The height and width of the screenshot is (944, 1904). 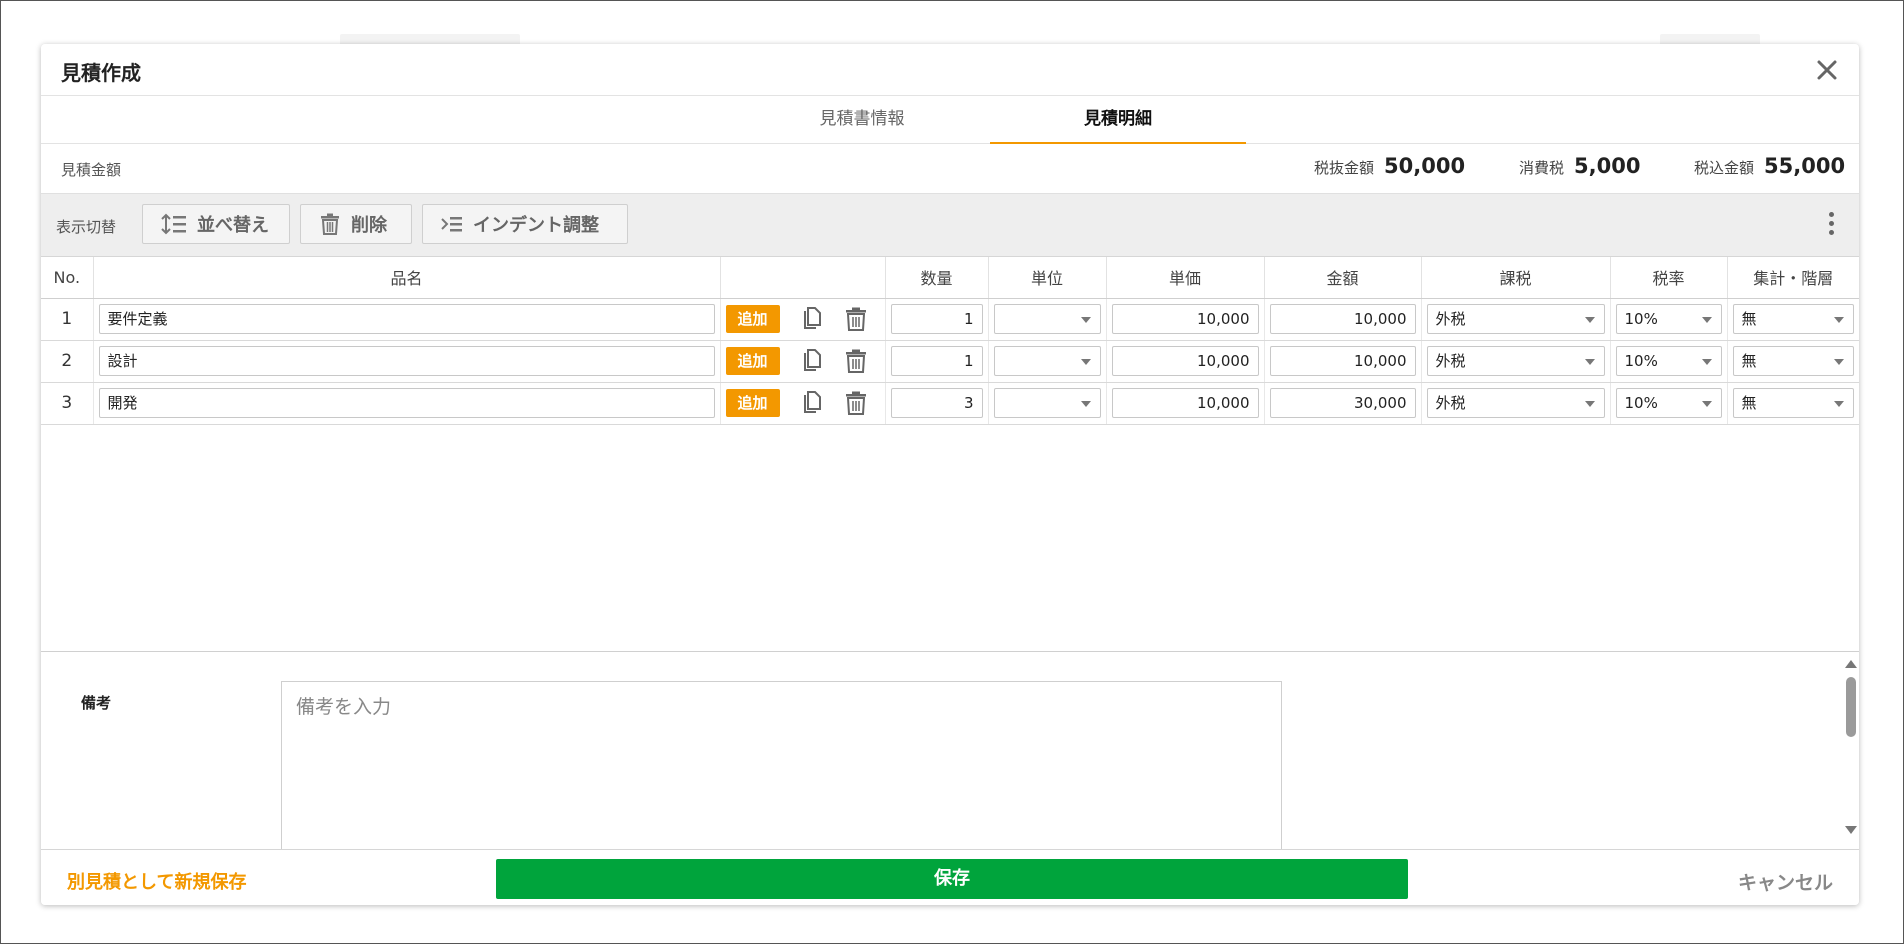 What do you see at coordinates (1542, 168) in the screenshot?
I see `tax-label: 消費税` at bounding box center [1542, 168].